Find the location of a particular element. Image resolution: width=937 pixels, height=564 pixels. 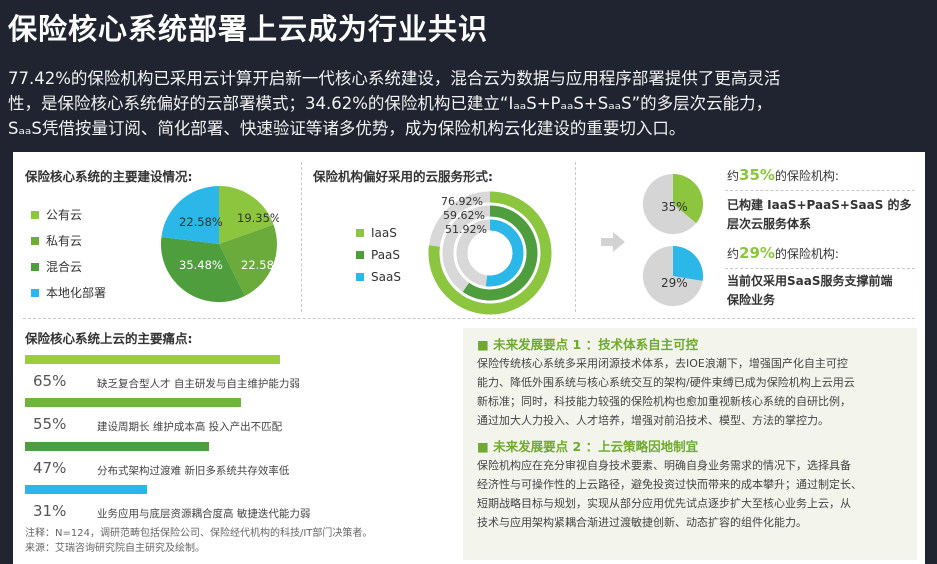

legend-saas: SaaS is located at coordinates (378, 277).